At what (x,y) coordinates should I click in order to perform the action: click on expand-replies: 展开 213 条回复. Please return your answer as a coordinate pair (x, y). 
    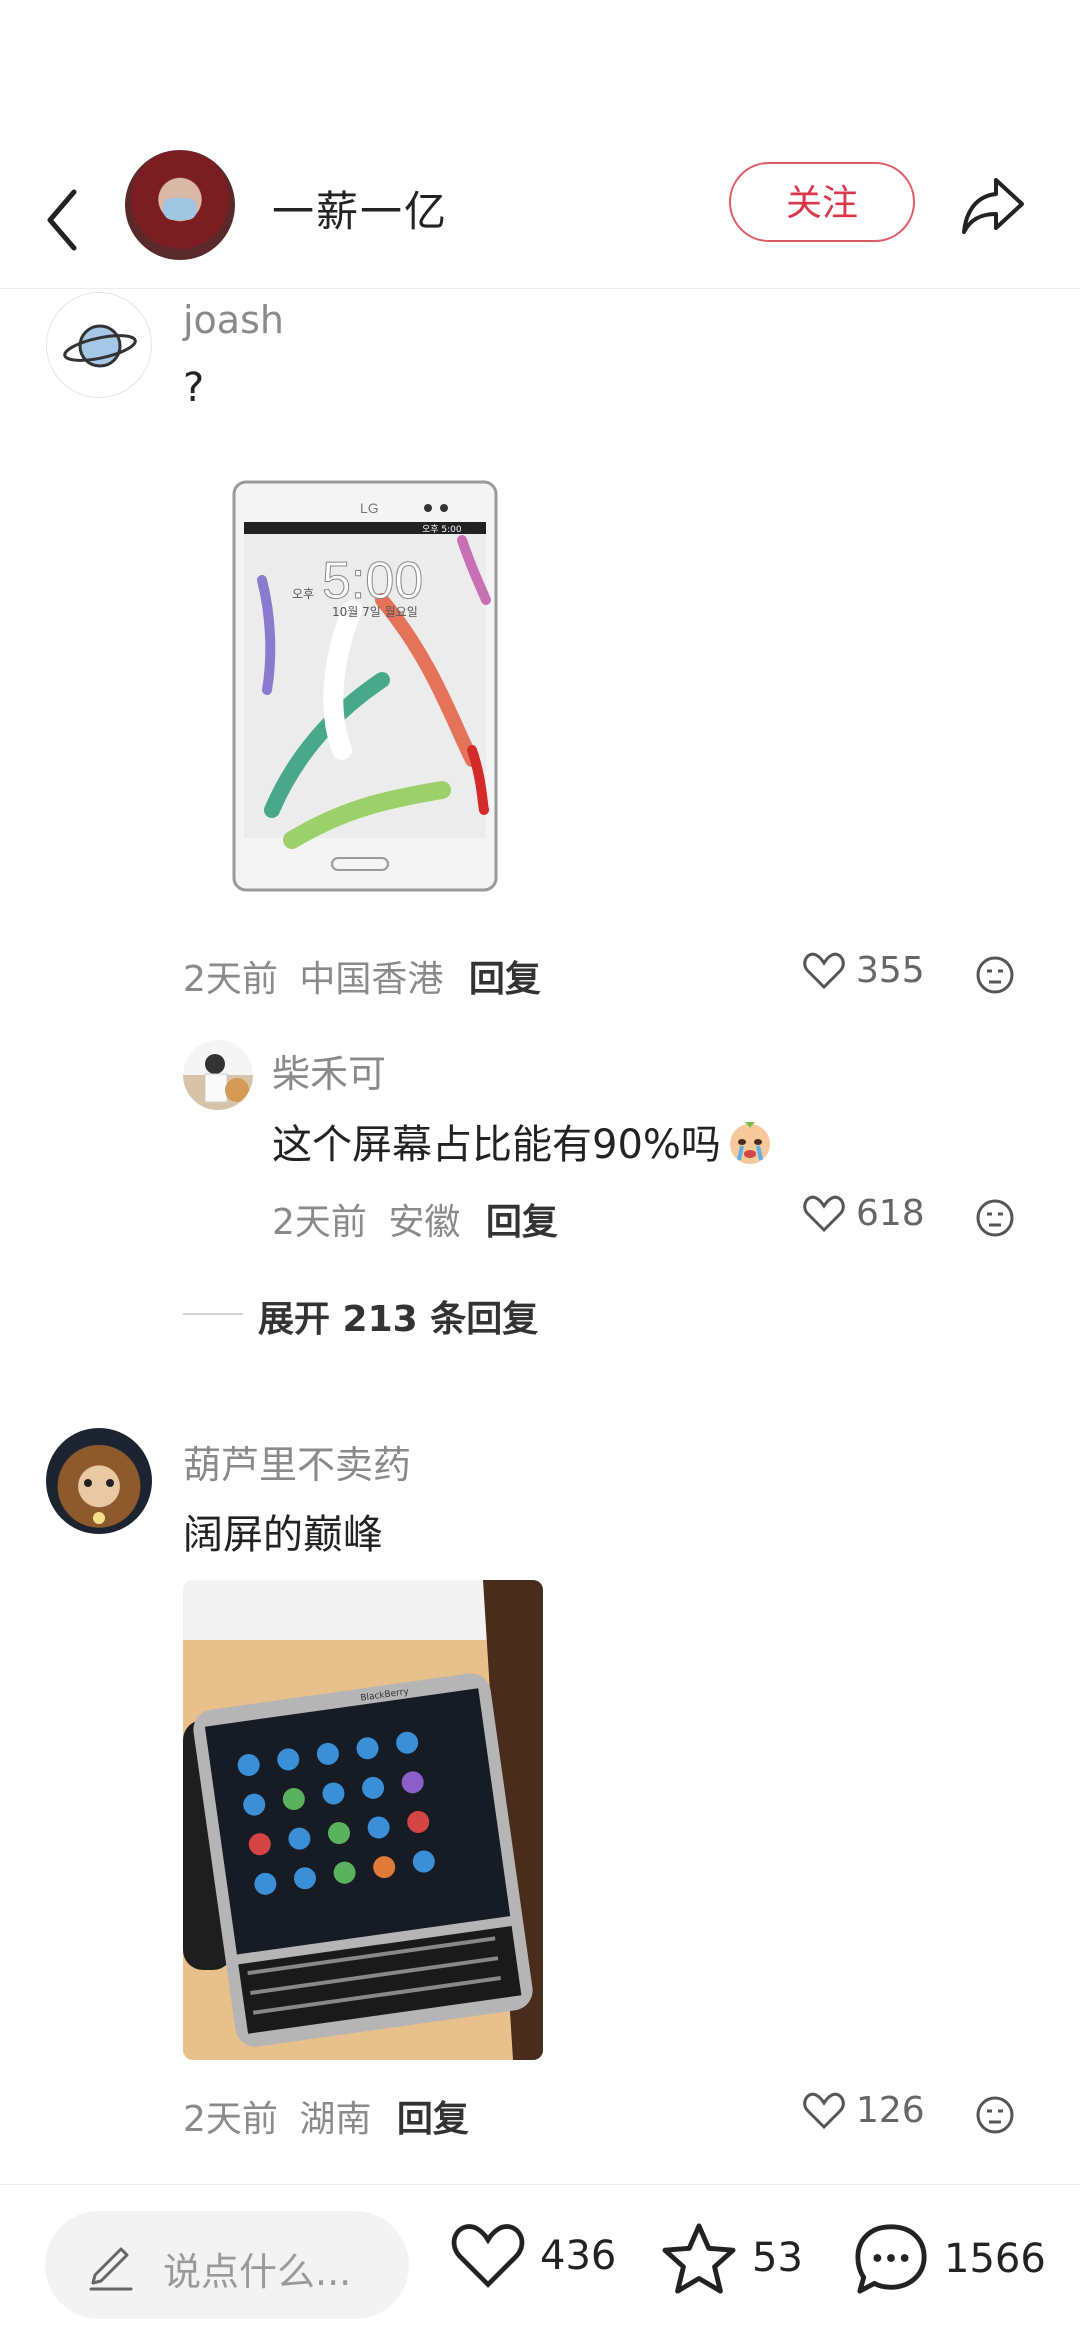
    Looking at the image, I should click on (398, 1316).